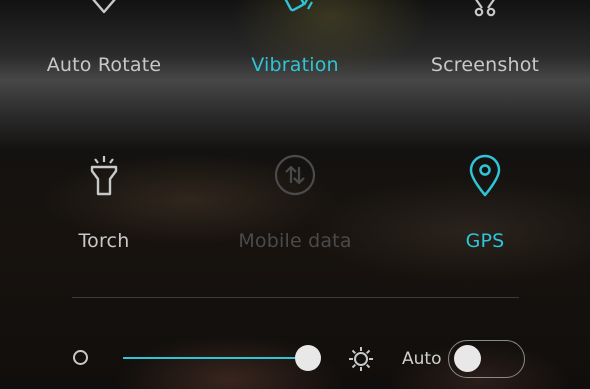 Image resolution: width=590 pixels, height=389 pixels. Describe the element at coordinates (361, 361) in the screenshot. I see `brightness-high-icon` at that location.